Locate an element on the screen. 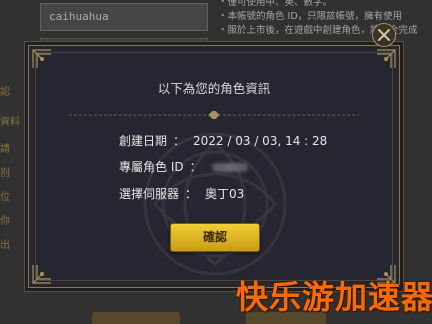 This screenshot has height=324, width=432. server-value: 奧丁03 is located at coordinates (225, 194).